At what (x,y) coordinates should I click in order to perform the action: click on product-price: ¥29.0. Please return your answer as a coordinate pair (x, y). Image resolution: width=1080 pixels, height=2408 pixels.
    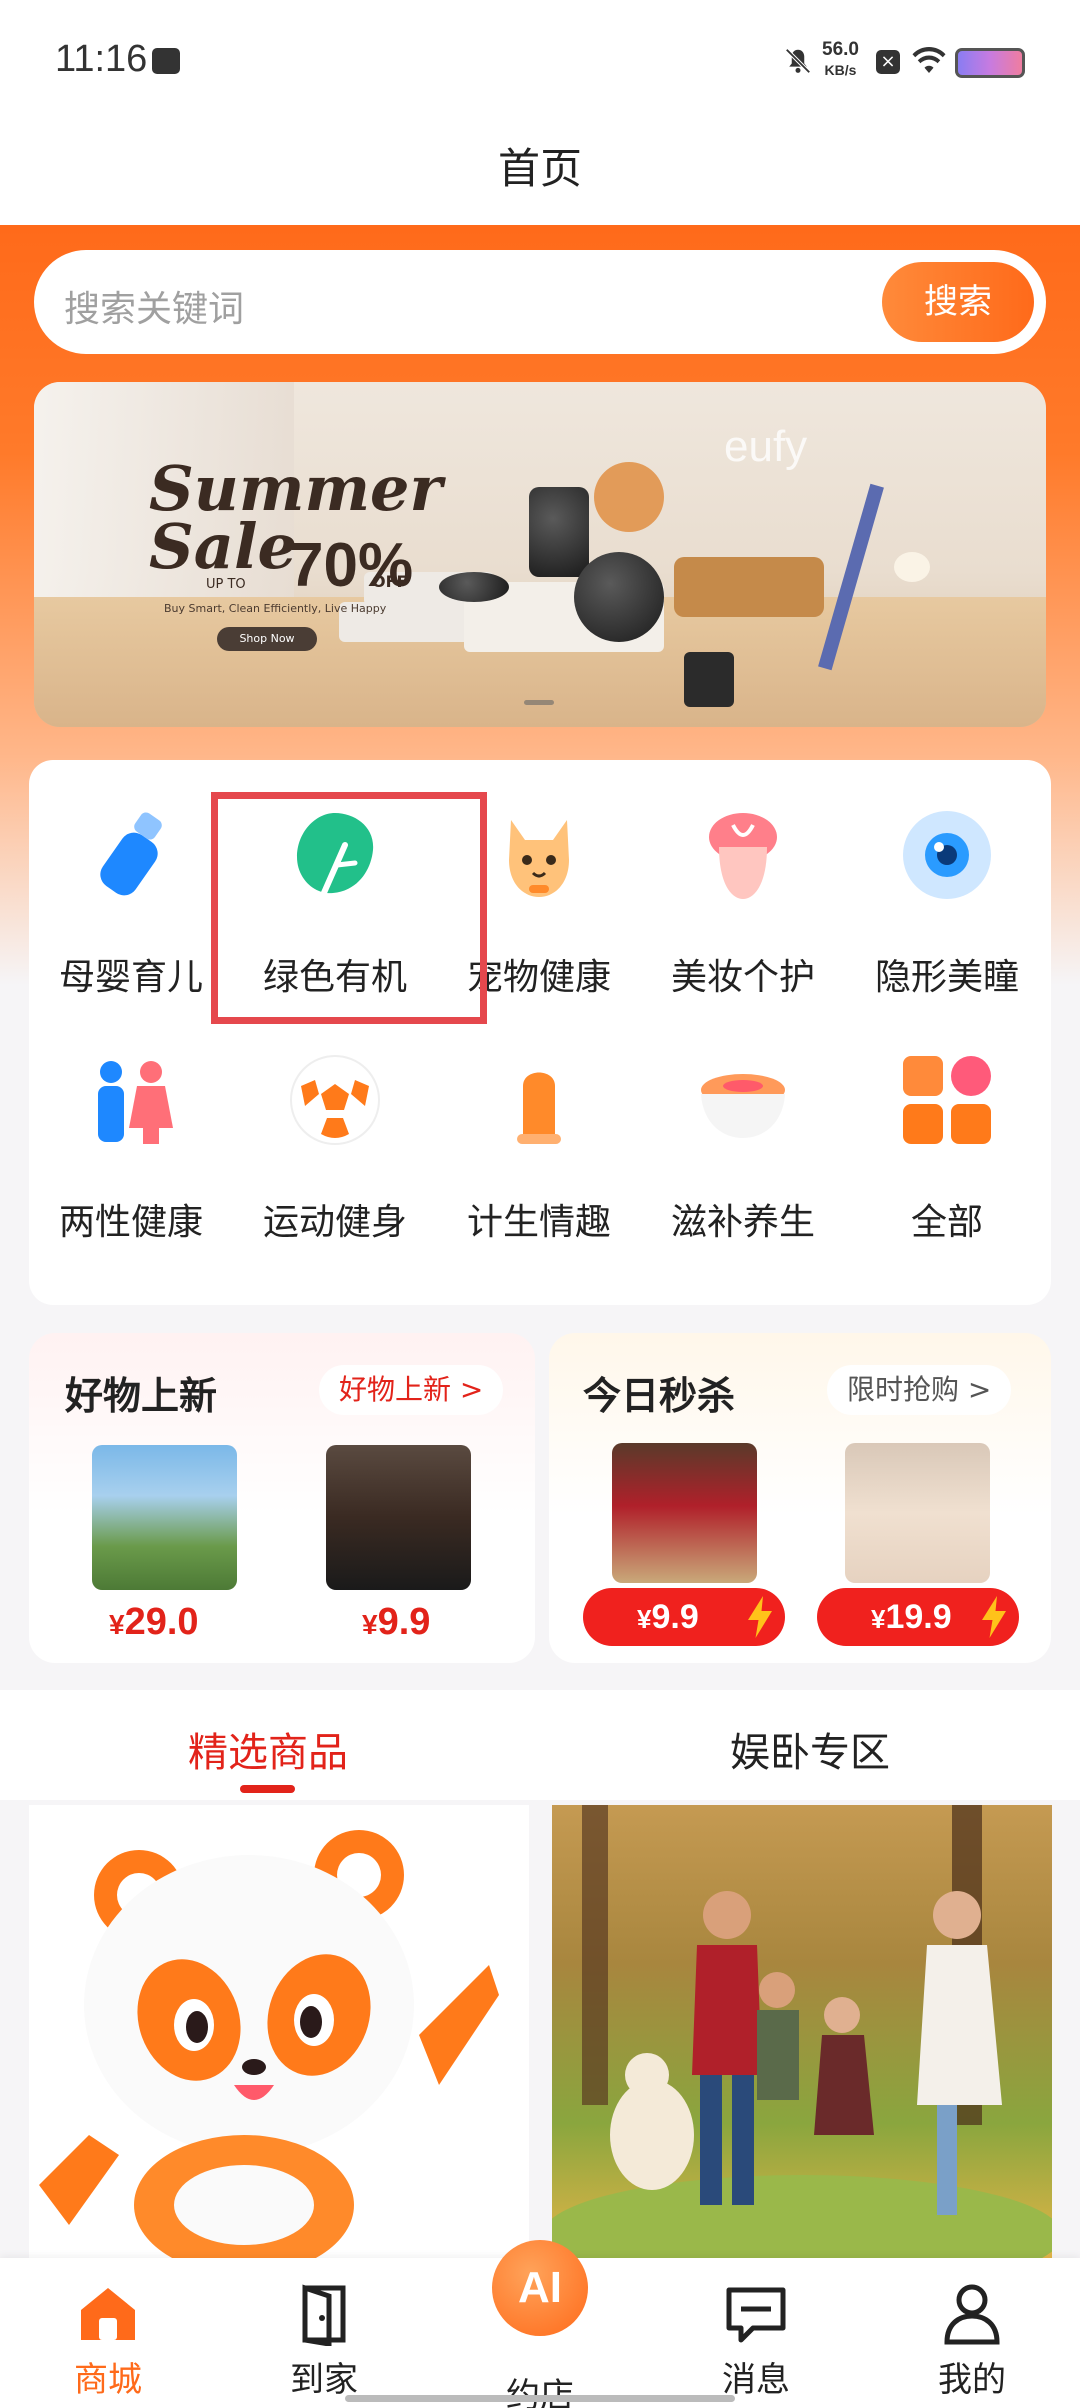
    Looking at the image, I should click on (154, 1622).